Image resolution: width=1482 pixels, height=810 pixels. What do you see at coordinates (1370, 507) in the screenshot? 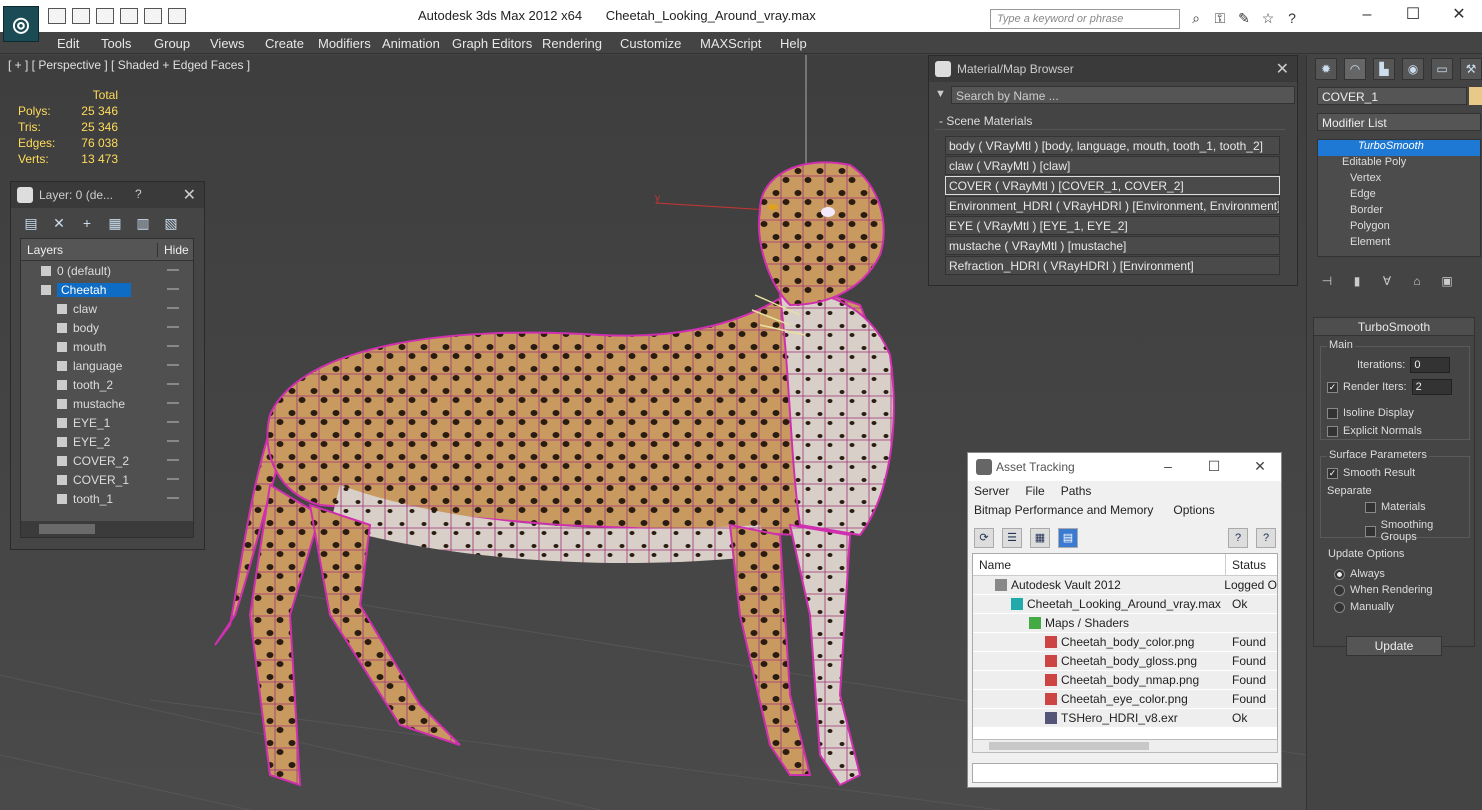
I see `materials-checkbox` at bounding box center [1370, 507].